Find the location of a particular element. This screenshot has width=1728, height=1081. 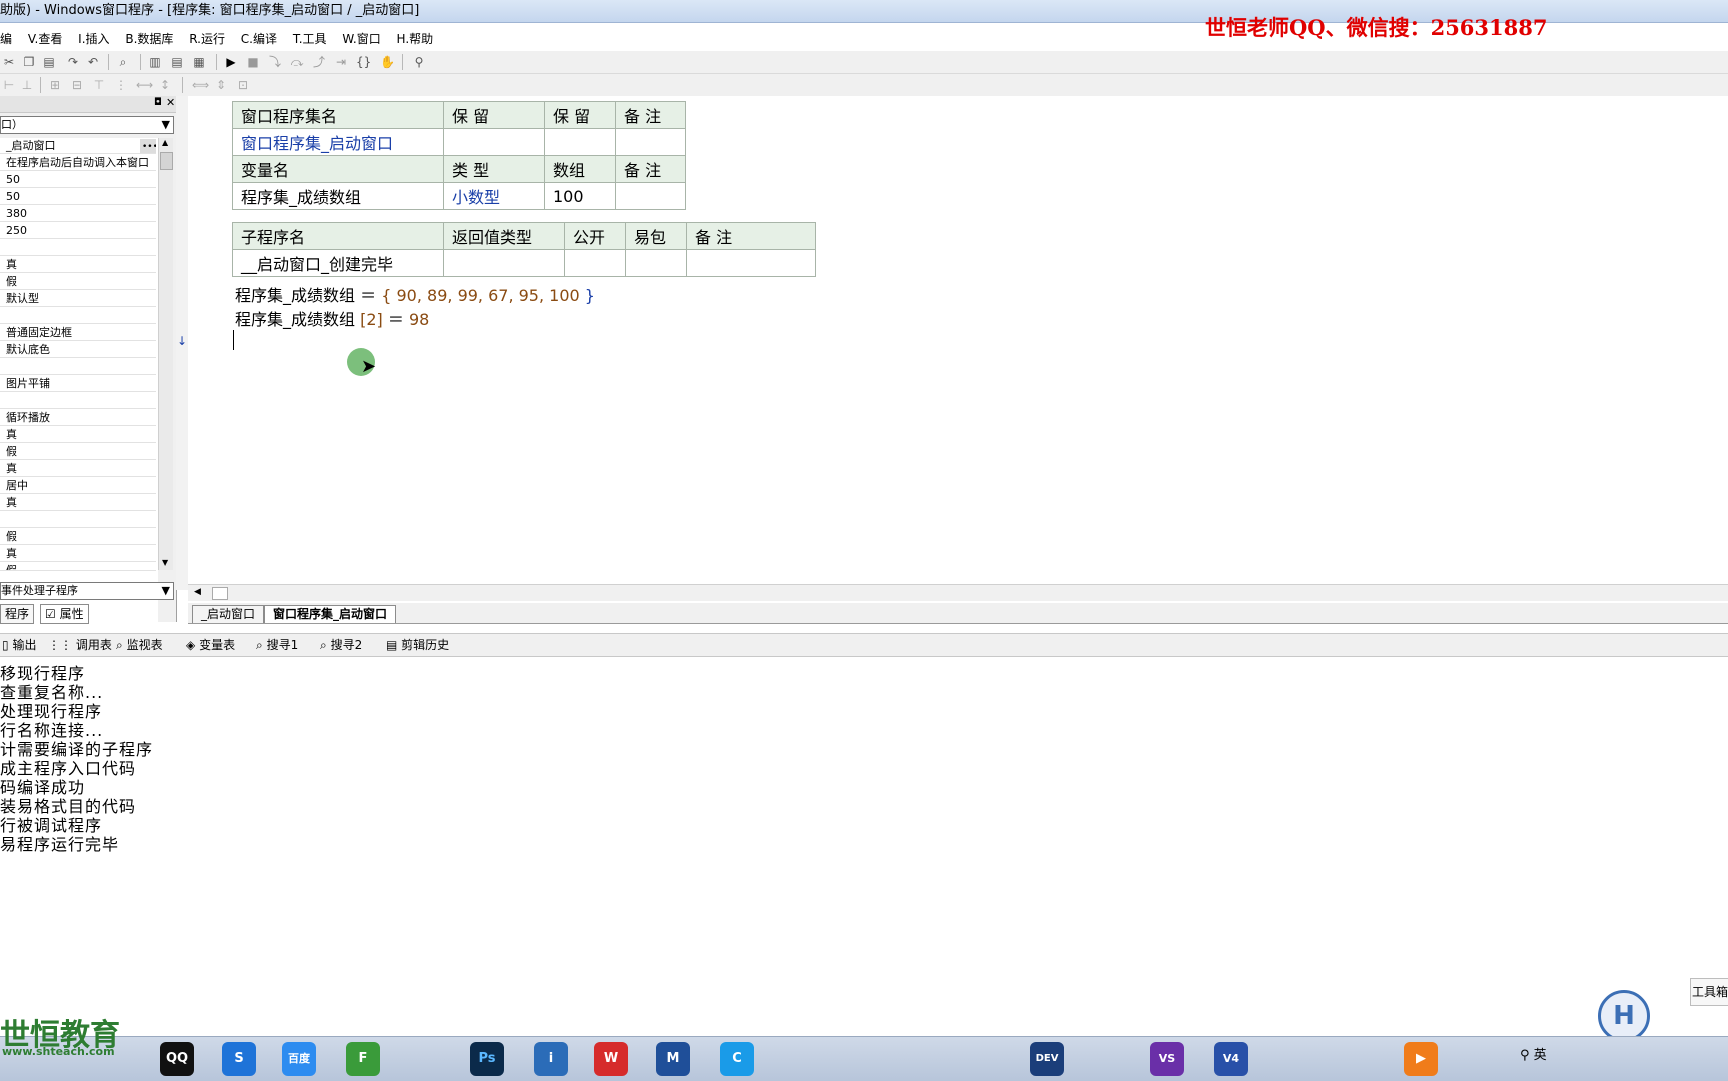

variable-array-cell: 100 is located at coordinates (580, 196).